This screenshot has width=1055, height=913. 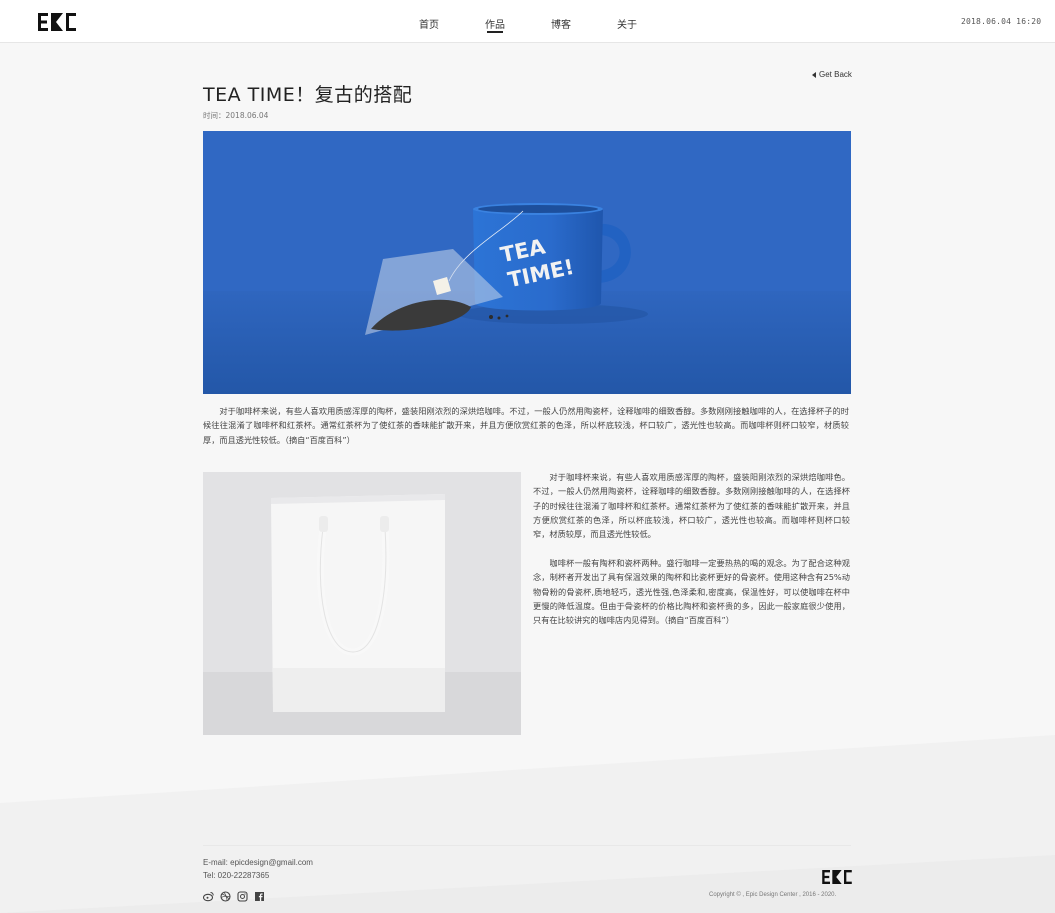 I want to click on back-arrow-icon, so click(x=814, y=74).